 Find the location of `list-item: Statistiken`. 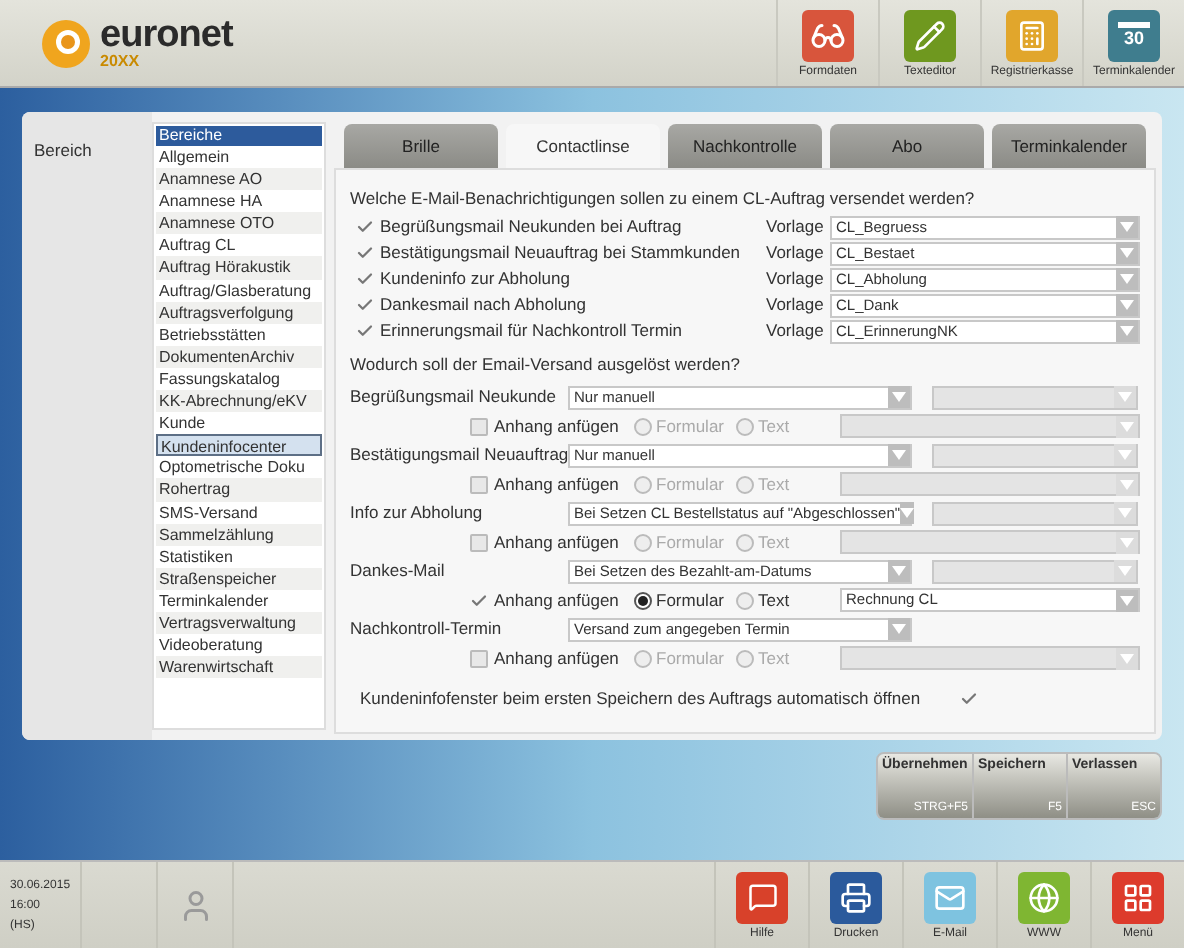

list-item: Statistiken is located at coordinates (239, 556).